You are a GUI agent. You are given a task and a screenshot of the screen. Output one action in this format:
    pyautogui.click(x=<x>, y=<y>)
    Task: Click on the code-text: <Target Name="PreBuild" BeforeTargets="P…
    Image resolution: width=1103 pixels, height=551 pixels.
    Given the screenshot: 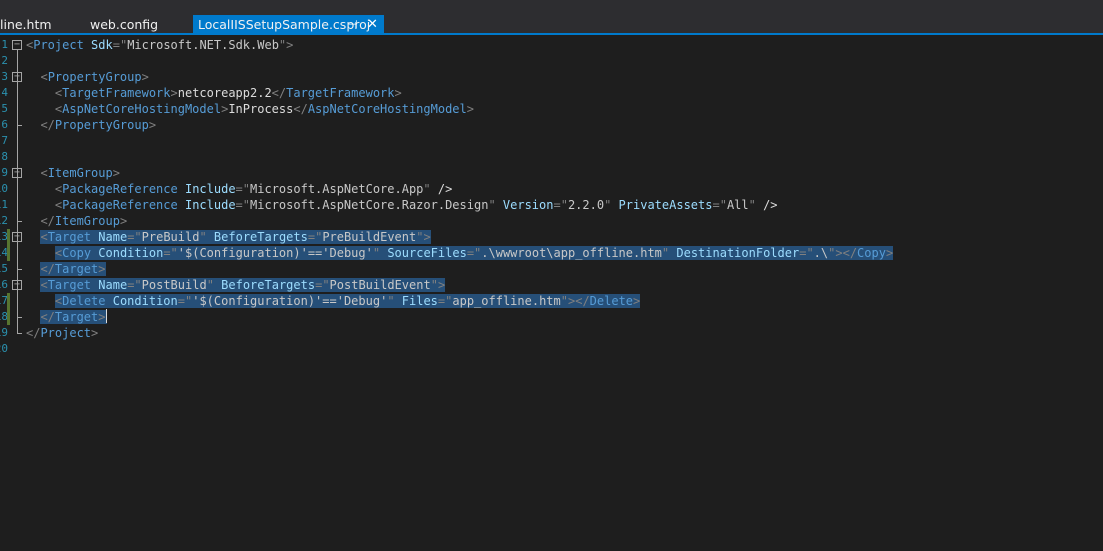 What is the action you would take?
    pyautogui.click(x=235, y=237)
    